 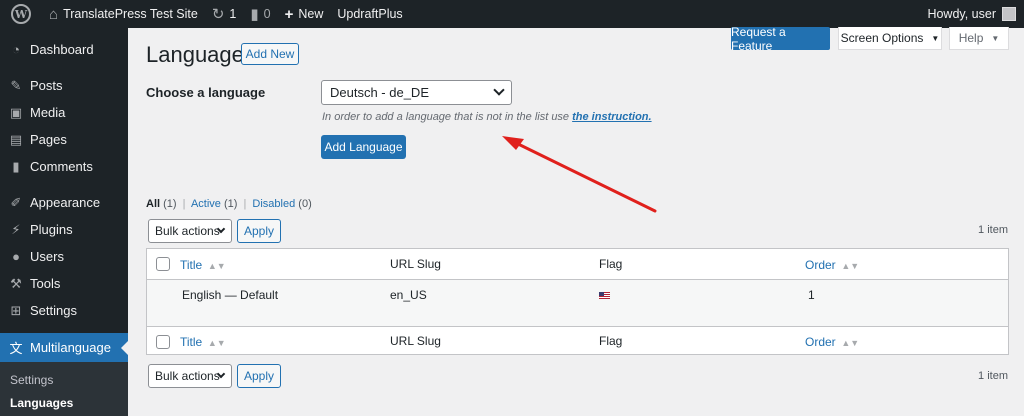 I want to click on updraftplus-label: UpdraftPlus, so click(x=370, y=14).